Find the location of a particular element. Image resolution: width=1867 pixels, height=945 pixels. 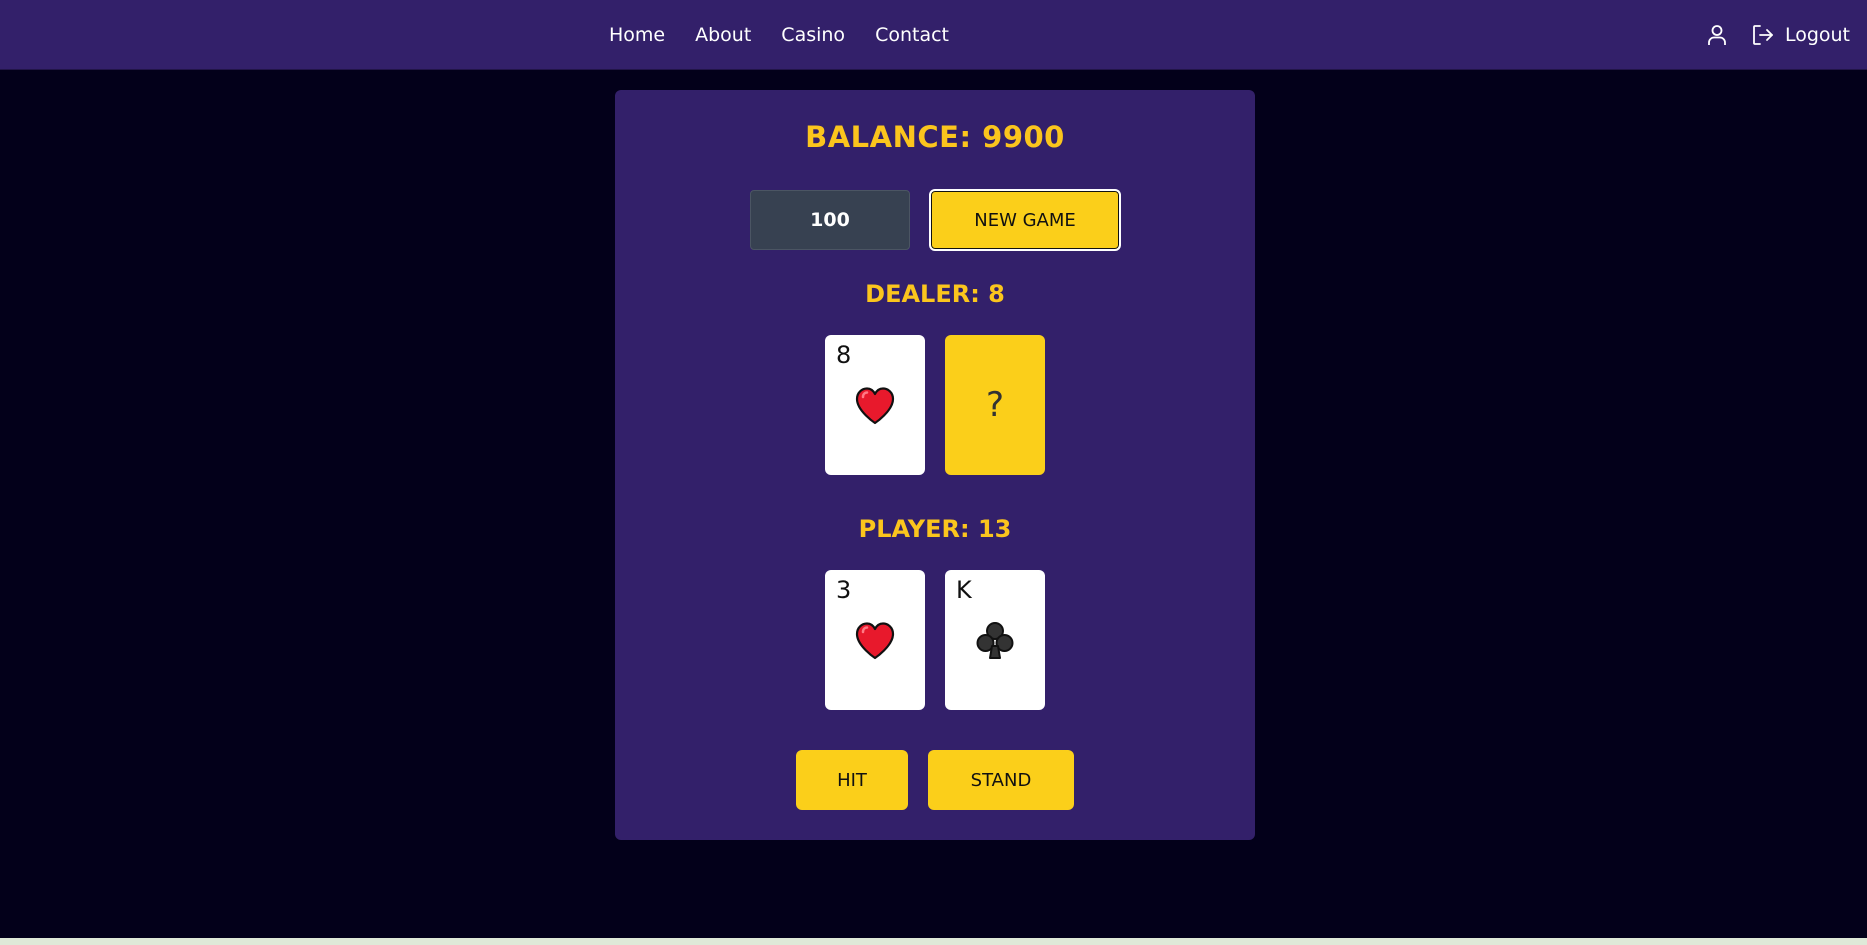

player-card: 3 is located at coordinates (875, 640).